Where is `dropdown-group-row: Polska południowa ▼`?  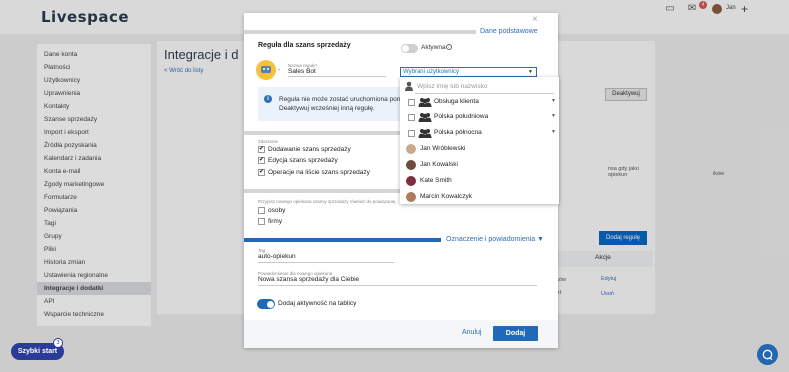
dropdown-group-row: Polska południowa ▼ is located at coordinates (479, 117).